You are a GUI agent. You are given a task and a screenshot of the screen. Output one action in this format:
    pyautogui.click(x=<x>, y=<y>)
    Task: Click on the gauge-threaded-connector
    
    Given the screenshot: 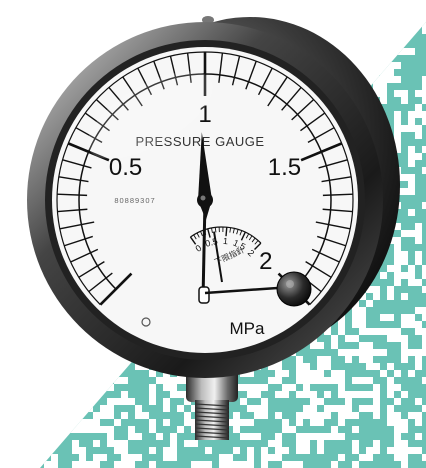 What is the action you would take?
    pyautogui.click(x=212, y=420)
    